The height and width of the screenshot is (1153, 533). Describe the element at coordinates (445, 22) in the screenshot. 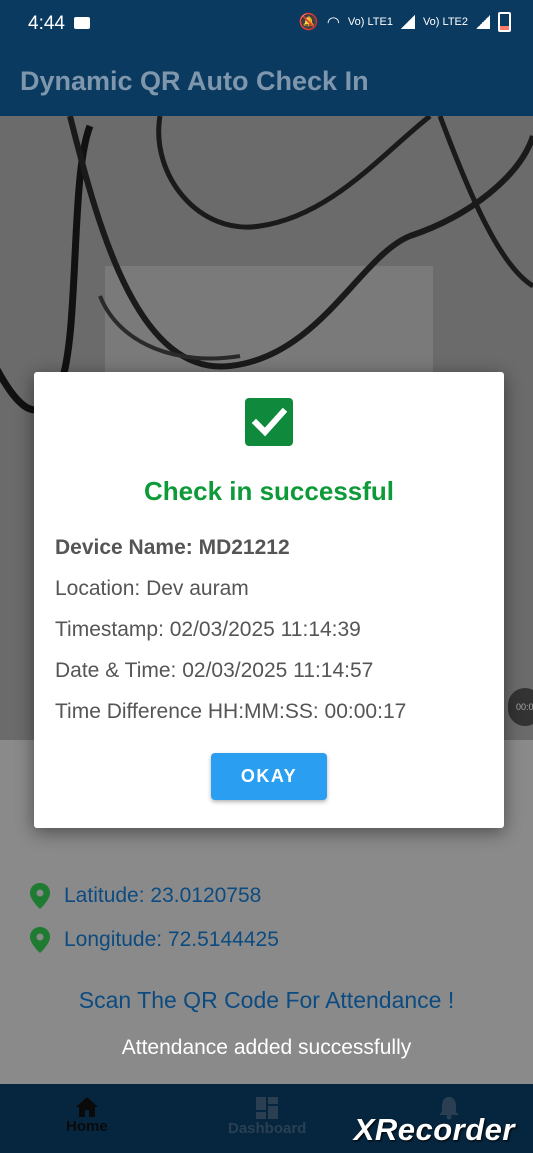

I see `sim2-label: Vo) LTE2` at that location.